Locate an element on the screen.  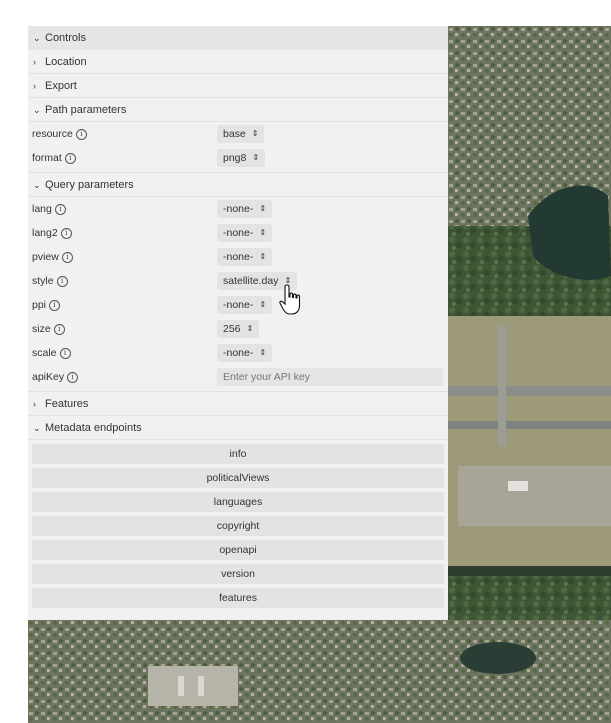
param-row-format: format i png8 ⇕ is located at coordinates (238, 158).